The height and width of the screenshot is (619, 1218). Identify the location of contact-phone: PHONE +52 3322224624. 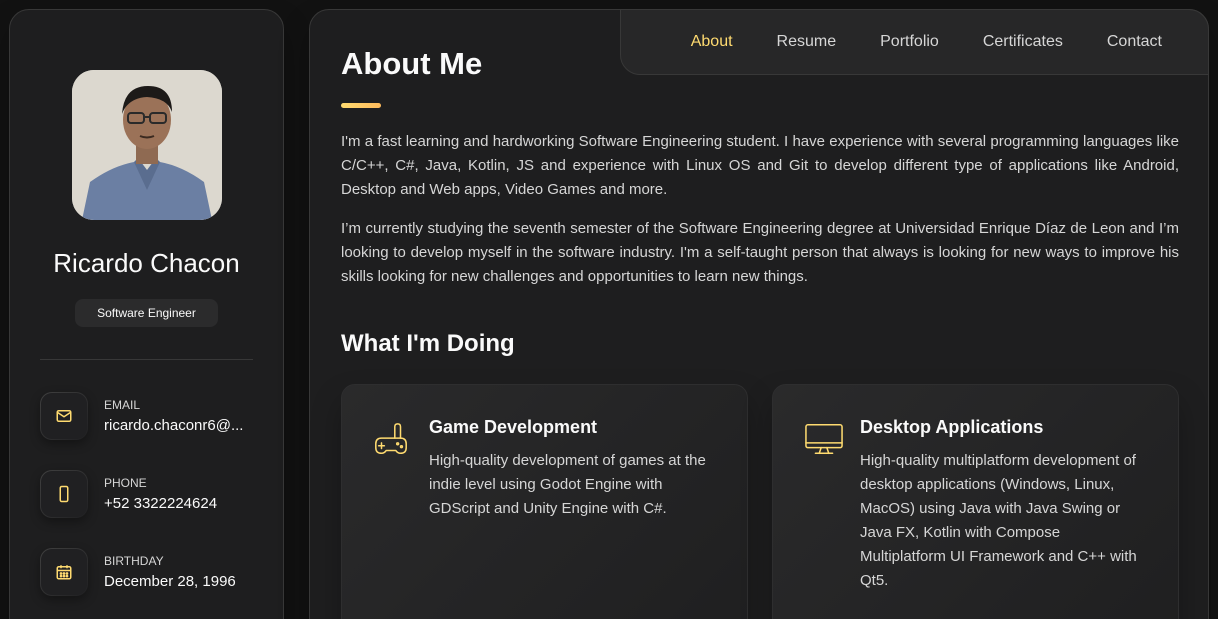
(155, 495).